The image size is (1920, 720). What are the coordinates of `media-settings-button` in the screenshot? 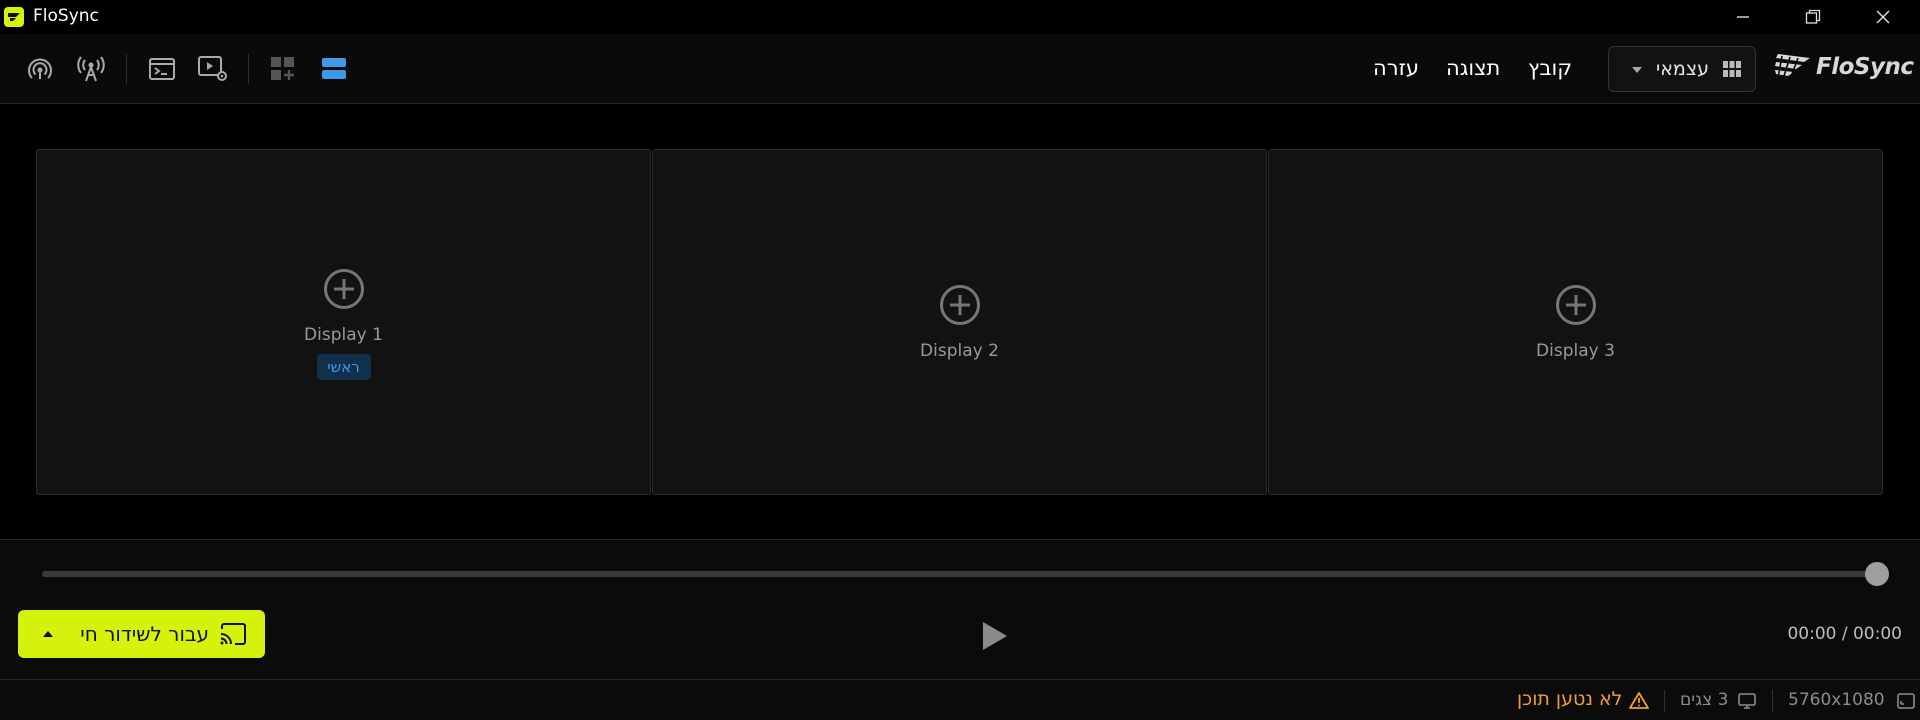 It's located at (213, 69).